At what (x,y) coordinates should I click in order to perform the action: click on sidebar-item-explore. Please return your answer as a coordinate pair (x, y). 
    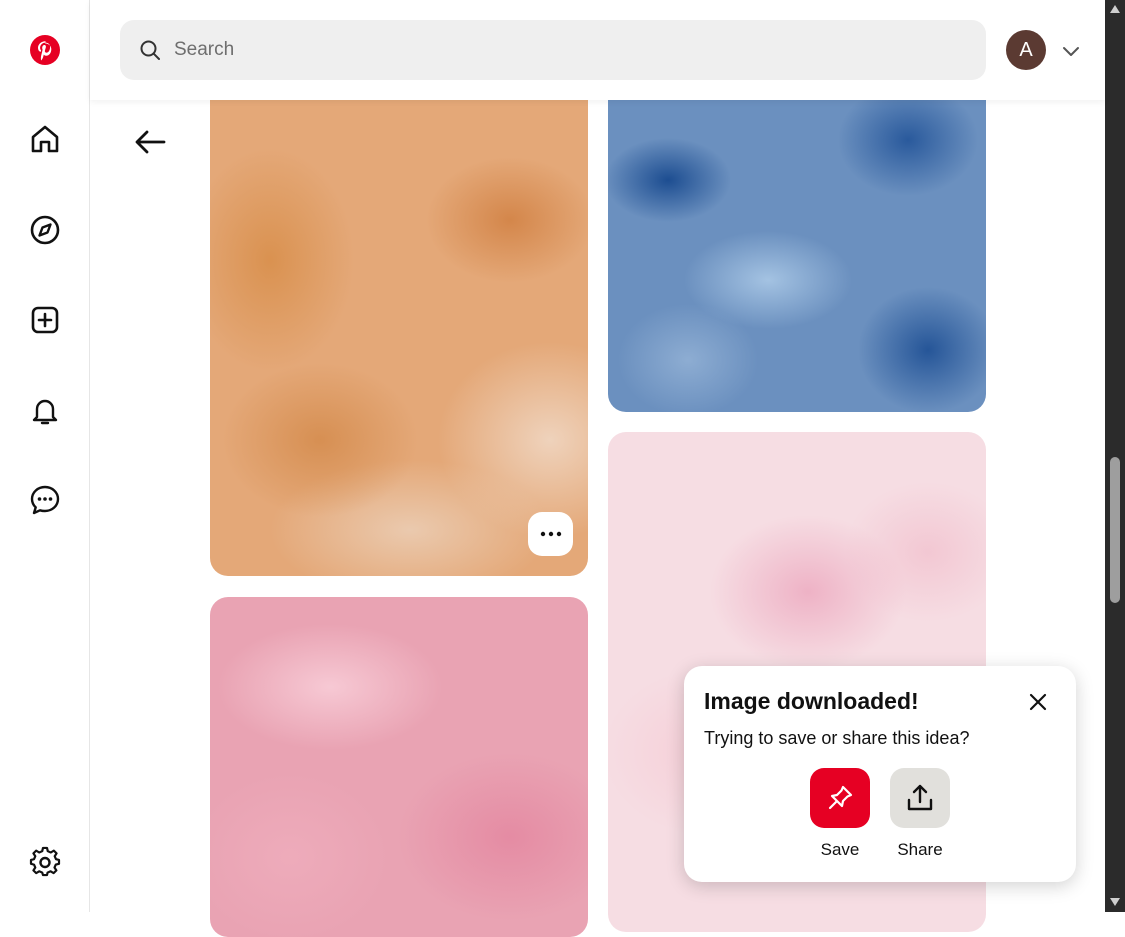
    Looking at the image, I should click on (45, 230).